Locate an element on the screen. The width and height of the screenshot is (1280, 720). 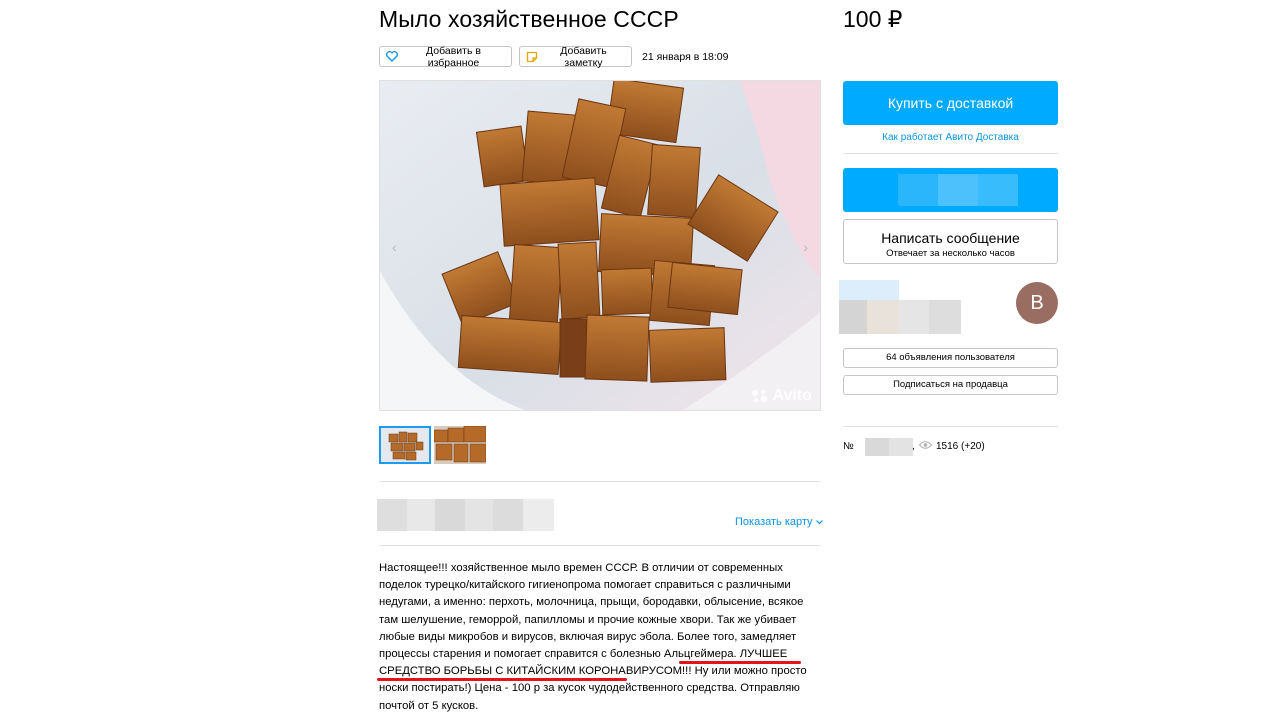
add-note-label: Добавить заметку is located at coordinates (583, 56).